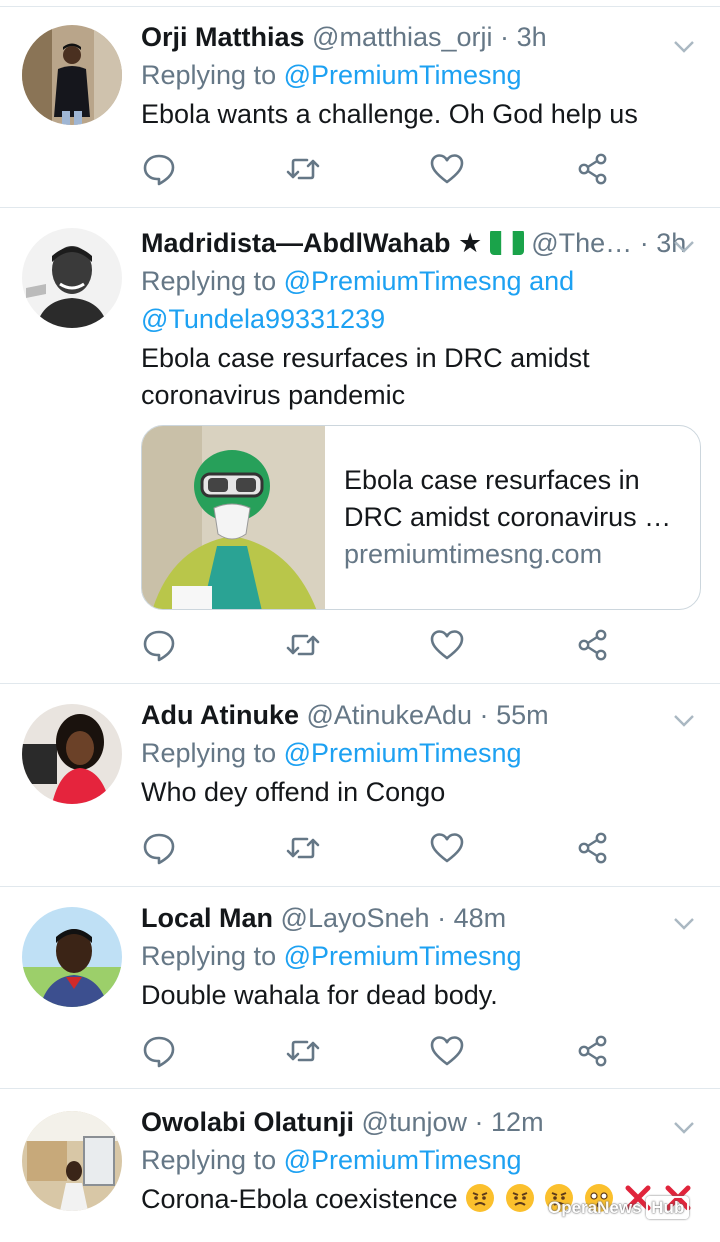 The width and height of the screenshot is (720, 1242). What do you see at coordinates (532, 37) in the screenshot?
I see `timestamp: 3h` at bounding box center [532, 37].